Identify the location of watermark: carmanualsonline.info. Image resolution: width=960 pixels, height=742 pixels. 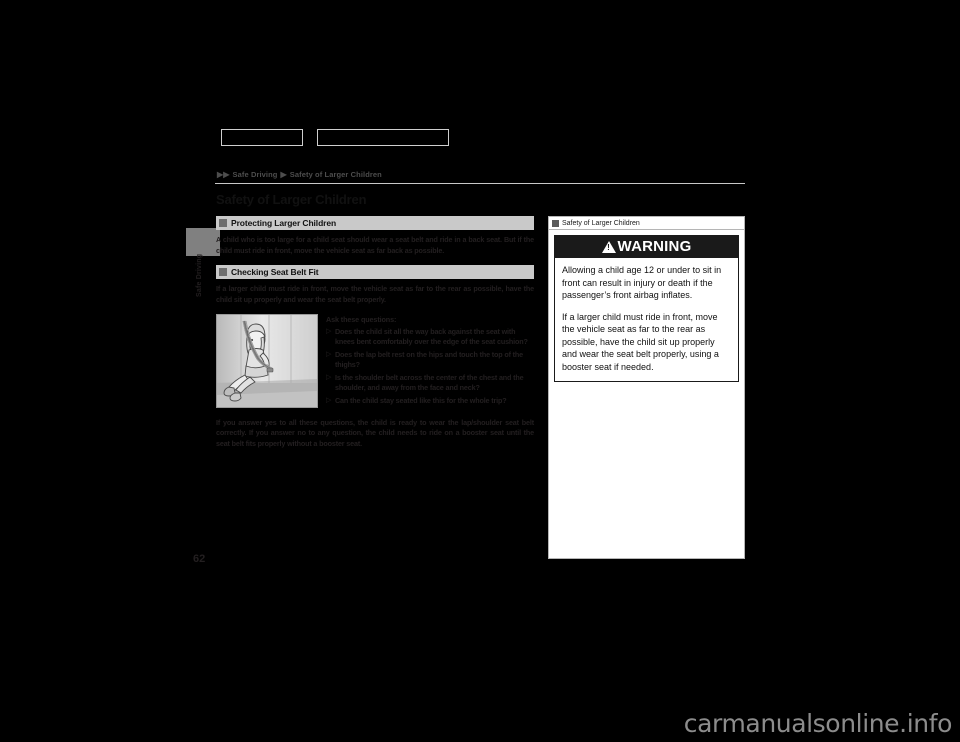
(818, 723).